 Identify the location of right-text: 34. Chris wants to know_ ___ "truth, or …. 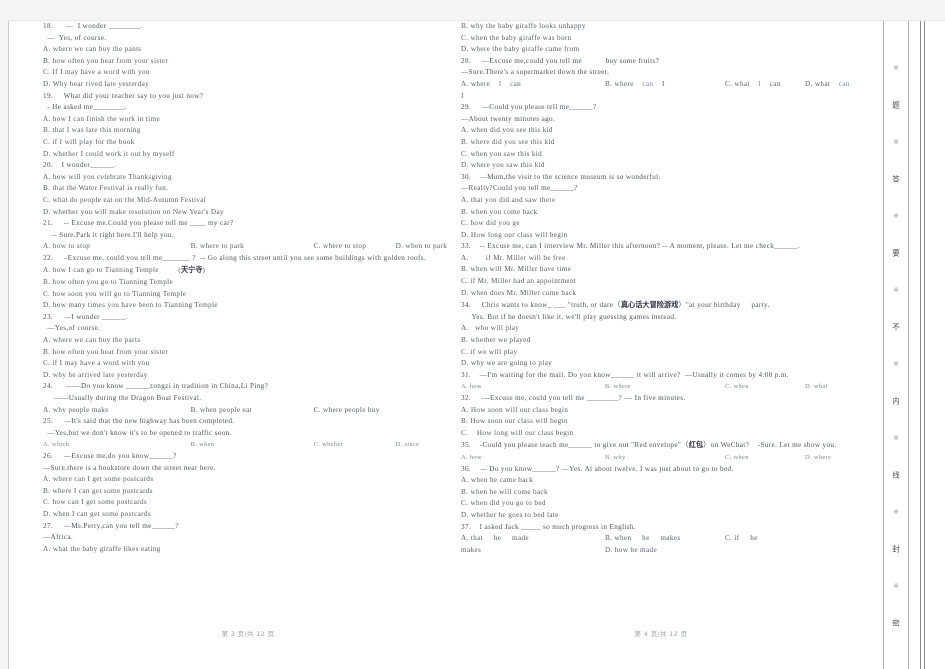
(541, 305).